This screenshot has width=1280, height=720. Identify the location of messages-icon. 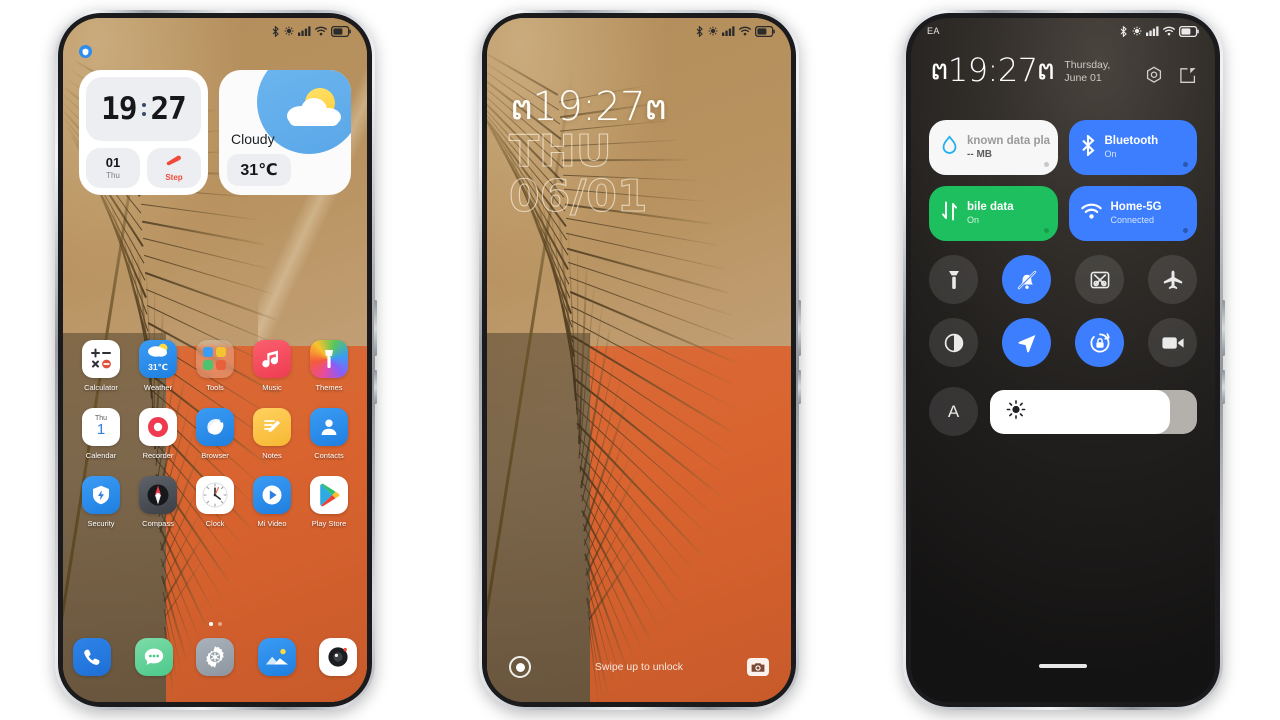
(153, 657).